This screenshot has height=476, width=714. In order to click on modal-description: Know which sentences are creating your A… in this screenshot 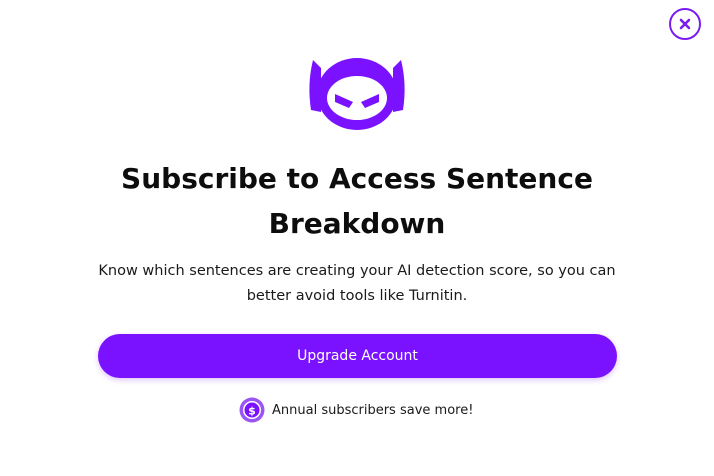, I will do `click(357, 283)`.